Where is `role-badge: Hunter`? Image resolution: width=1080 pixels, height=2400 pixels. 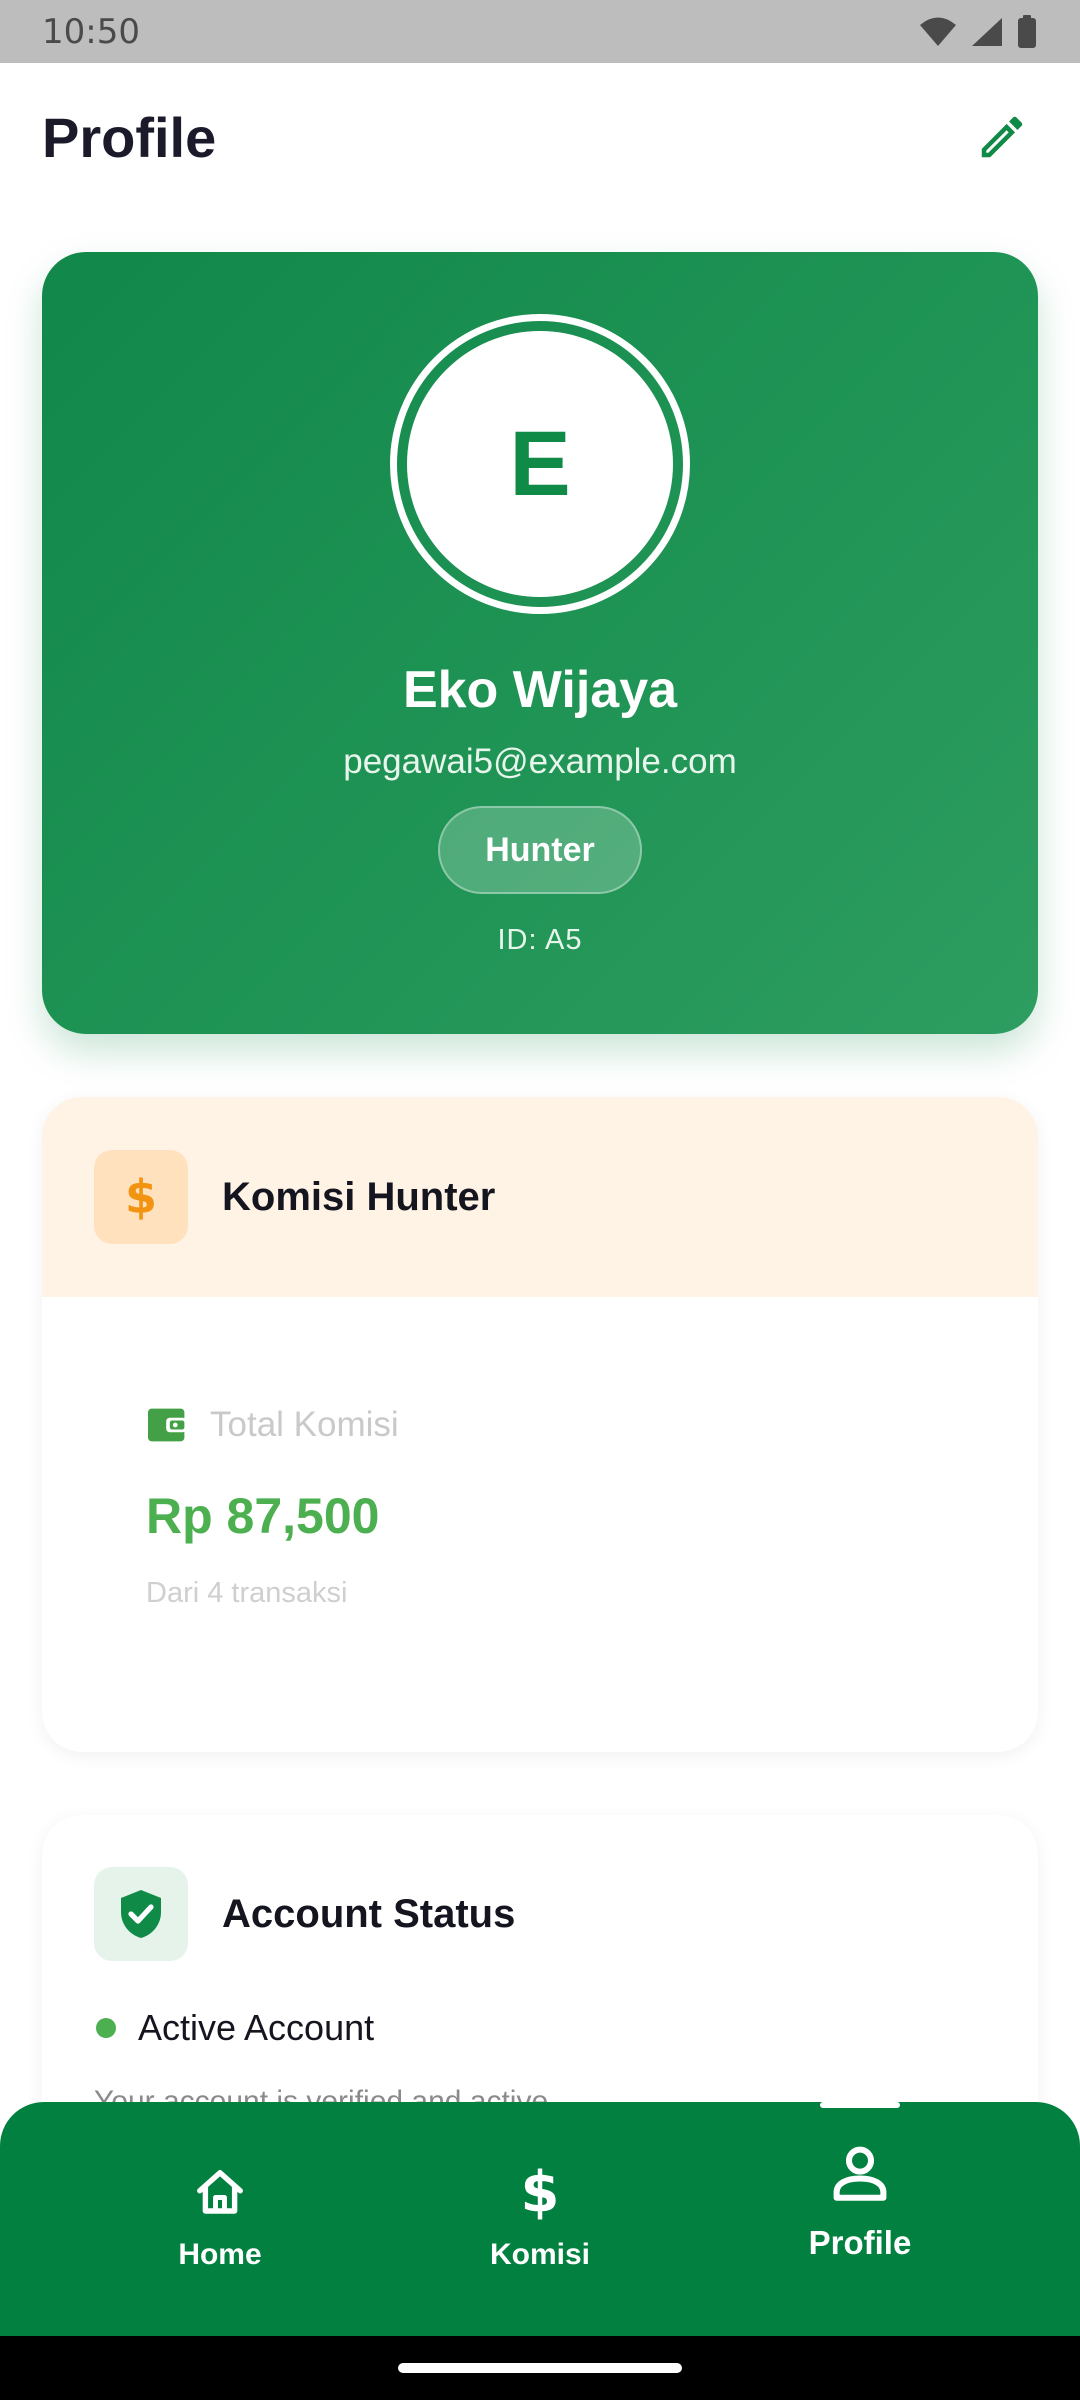
role-badge: Hunter is located at coordinates (540, 850).